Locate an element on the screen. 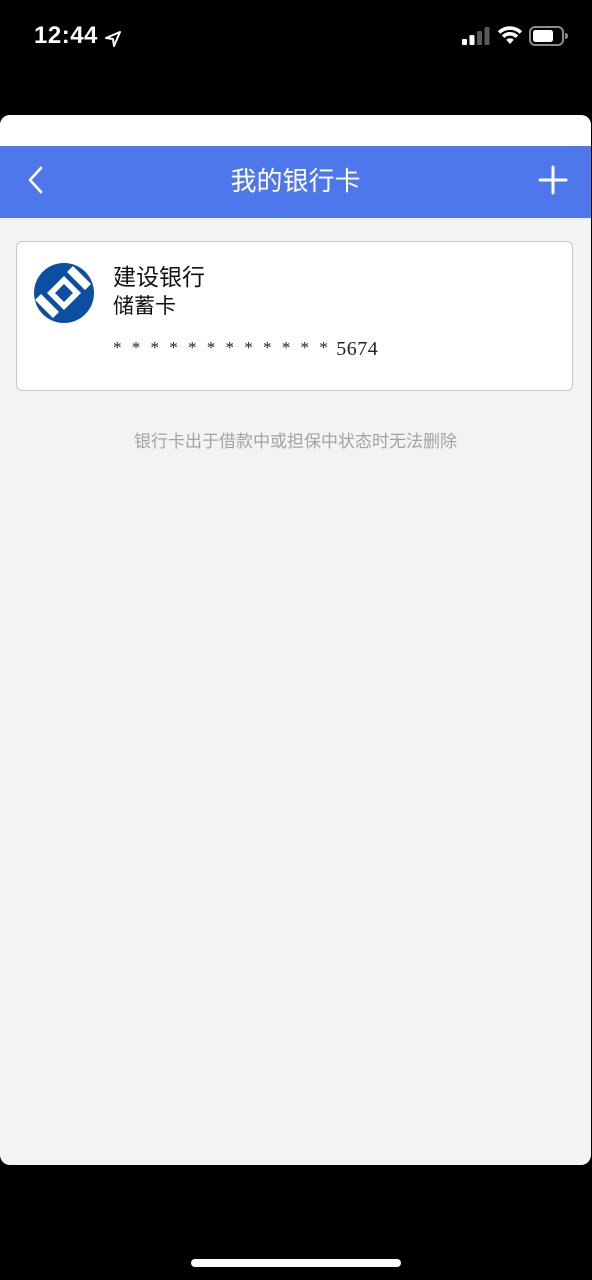 This screenshot has height=1280, width=592. card-number: * * * * * * * * * * * * 5674 is located at coordinates (245, 349).